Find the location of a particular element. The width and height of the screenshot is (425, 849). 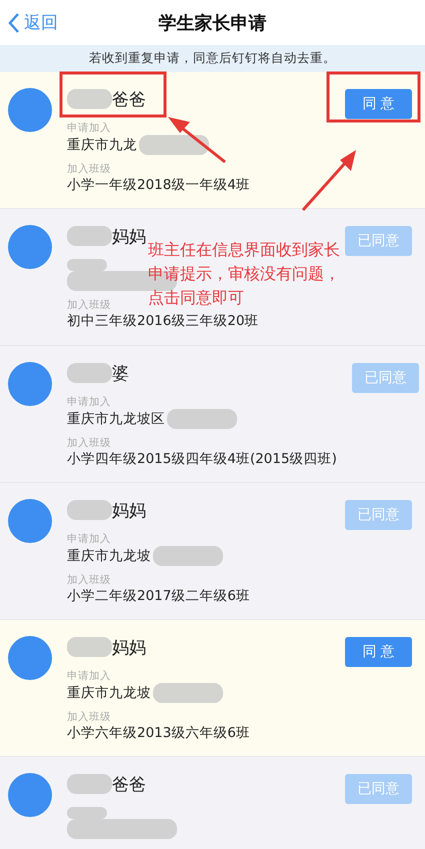

parent-name: 婆 is located at coordinates (120, 373).